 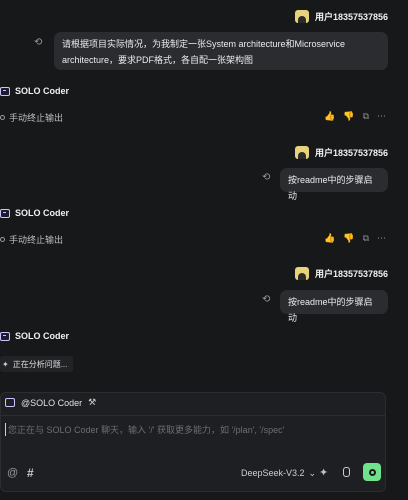 I want to click on send-button, so click(x=372, y=472).